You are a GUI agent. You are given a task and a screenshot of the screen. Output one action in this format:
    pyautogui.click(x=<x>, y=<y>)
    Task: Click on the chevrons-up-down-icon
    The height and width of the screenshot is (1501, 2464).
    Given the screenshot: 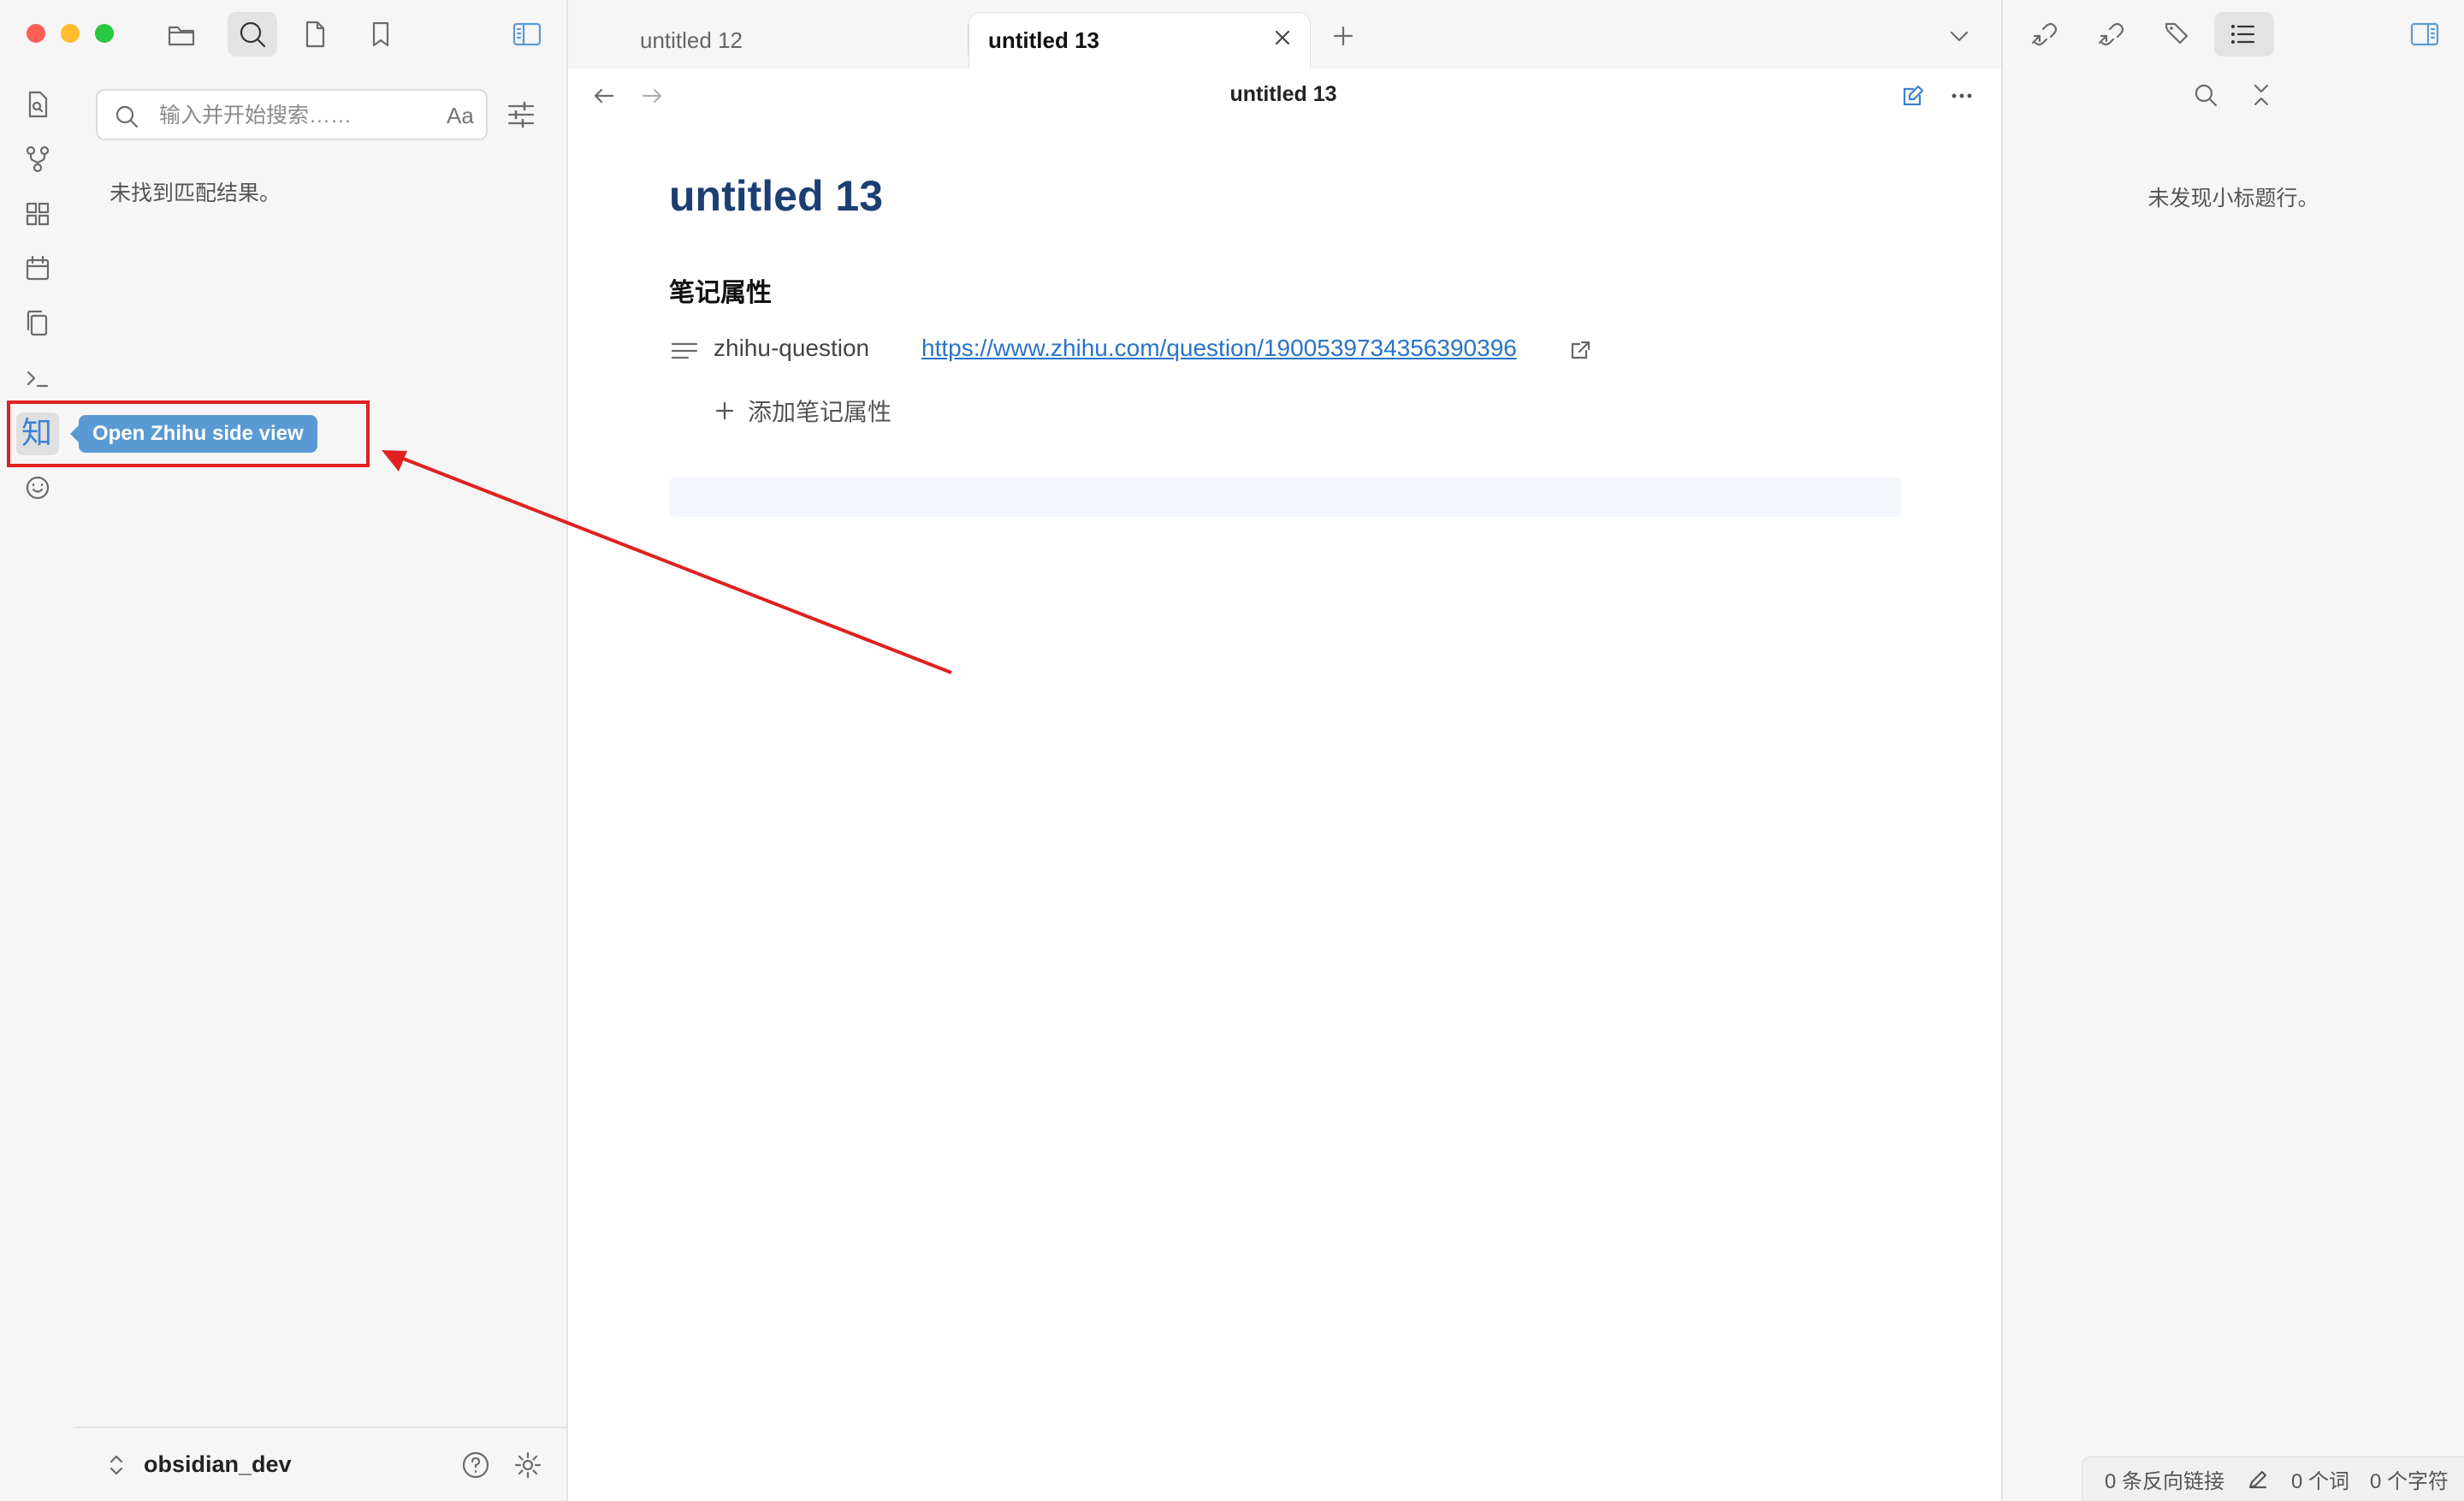 What is the action you would take?
    pyautogui.click(x=116, y=1465)
    